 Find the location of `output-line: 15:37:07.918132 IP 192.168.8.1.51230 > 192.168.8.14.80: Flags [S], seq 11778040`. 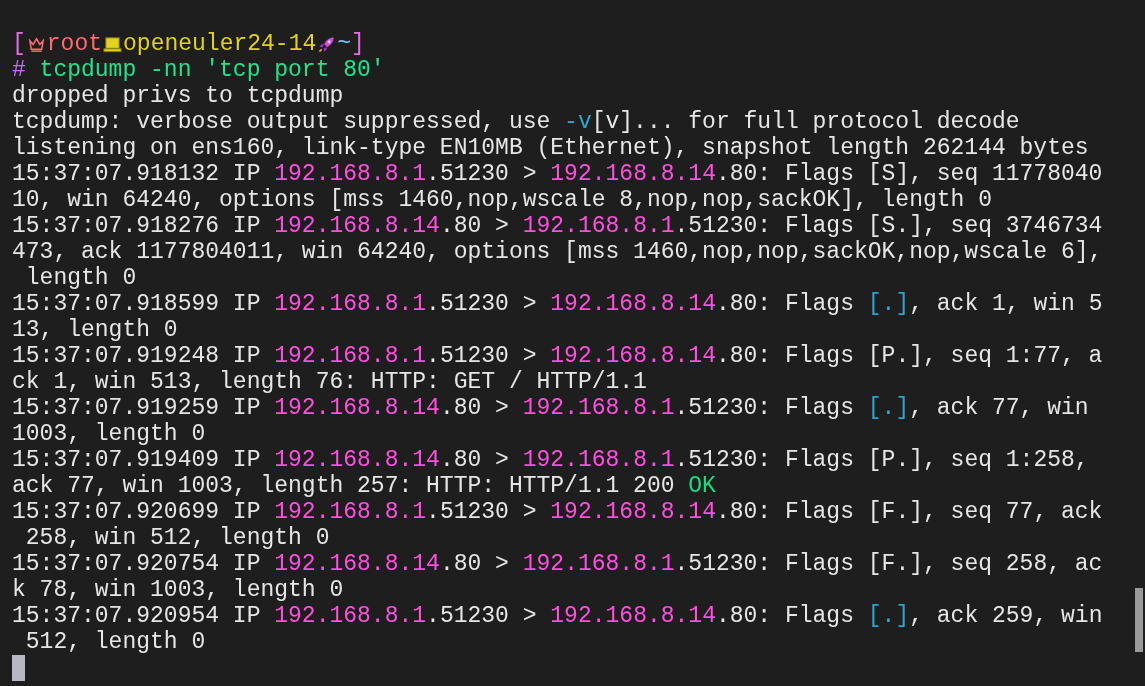

output-line: 15:37:07.918132 IP 192.168.8.1.51230 > 192.168.8.14.80: Flags [S], seq 11778040 is located at coordinates (558, 174).